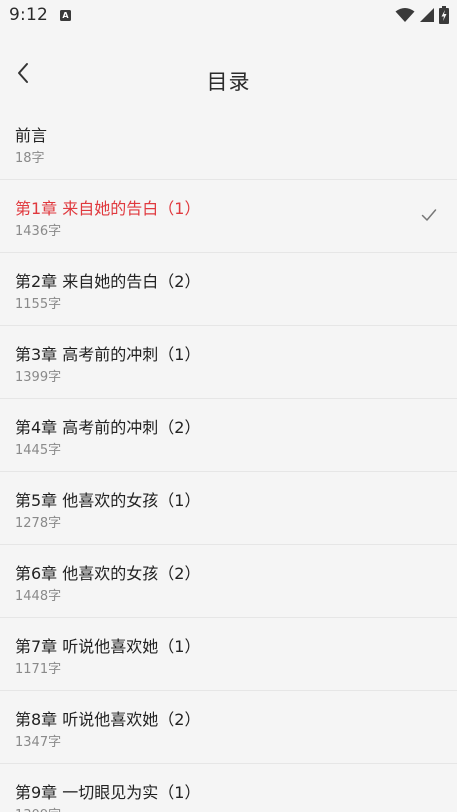  I want to click on chapter-item-6: 第6章 他喜欢的女孩（2） 1448字, so click(228, 581).